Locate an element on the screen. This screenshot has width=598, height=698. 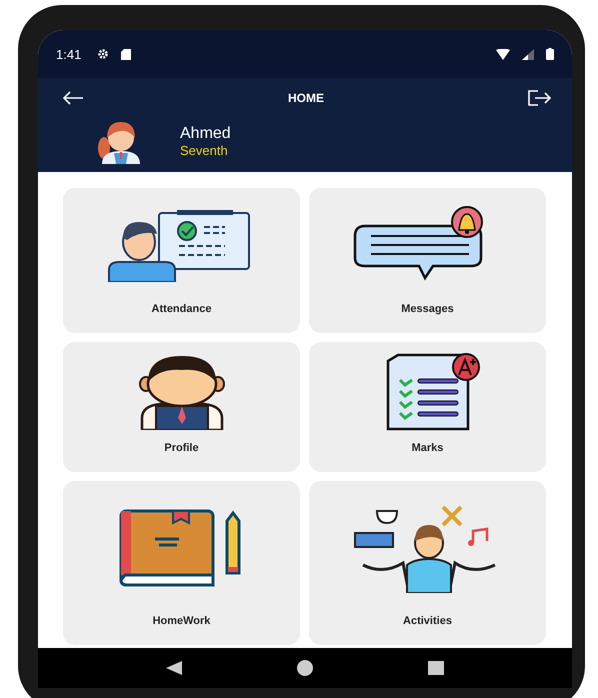
menu-card: HomeWork is located at coordinates (181, 563).